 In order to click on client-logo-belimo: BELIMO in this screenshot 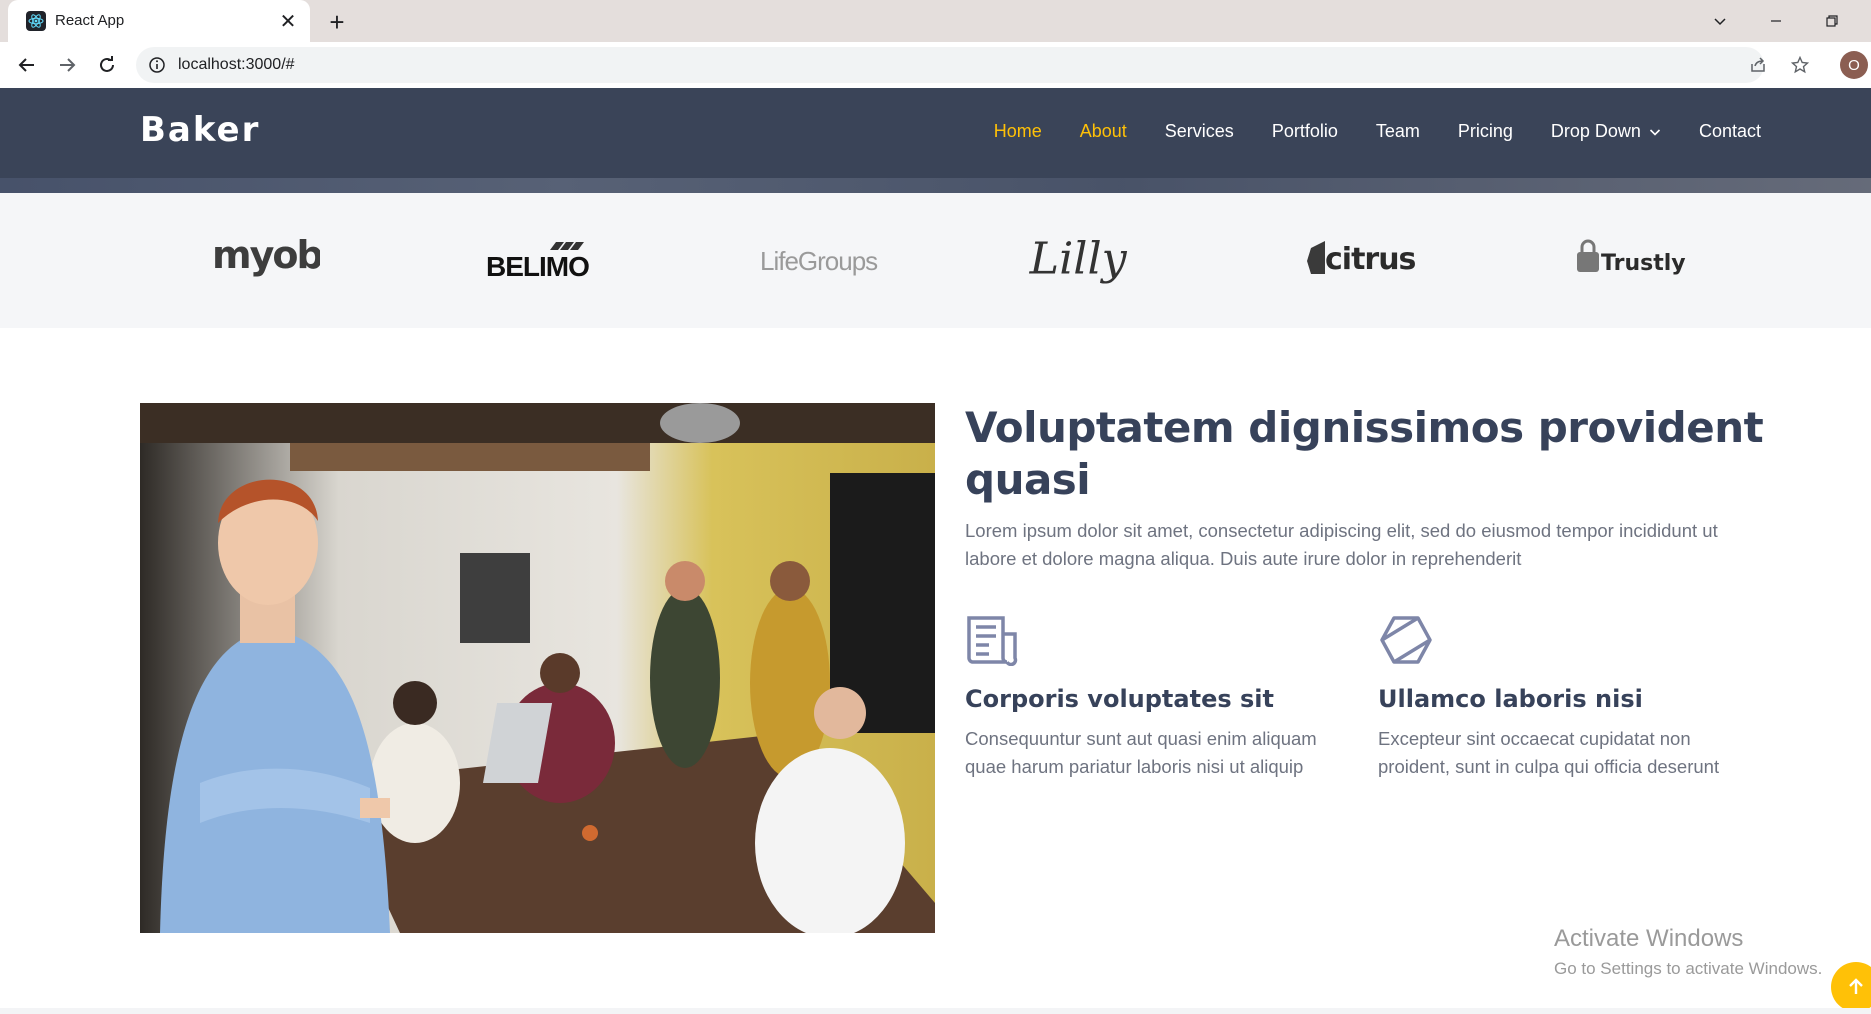, I will do `click(537, 260)`.